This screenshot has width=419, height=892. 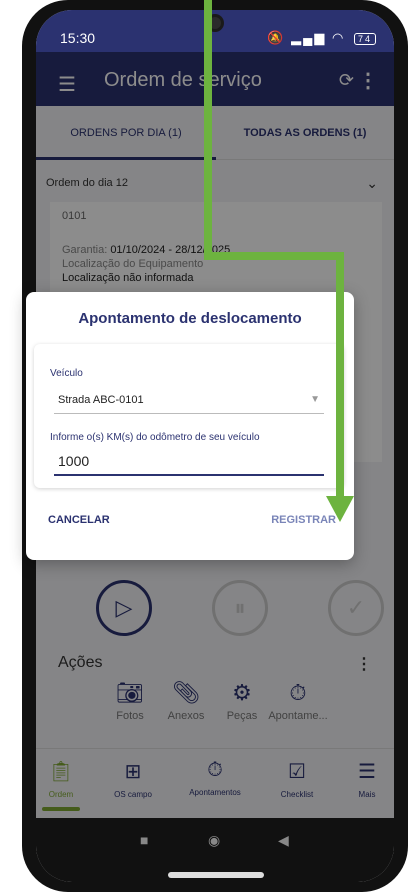 What do you see at coordinates (215, 850) in the screenshot?
I see `system-nav-bar: ■ ◉ ◀` at bounding box center [215, 850].